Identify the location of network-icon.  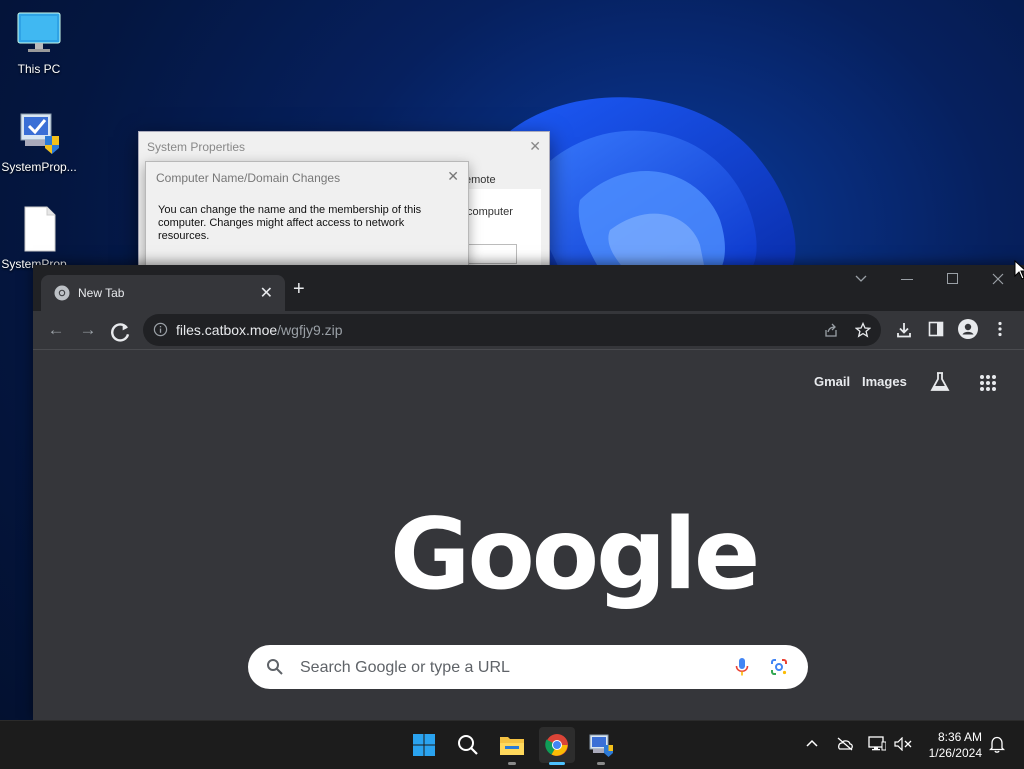
(877, 744).